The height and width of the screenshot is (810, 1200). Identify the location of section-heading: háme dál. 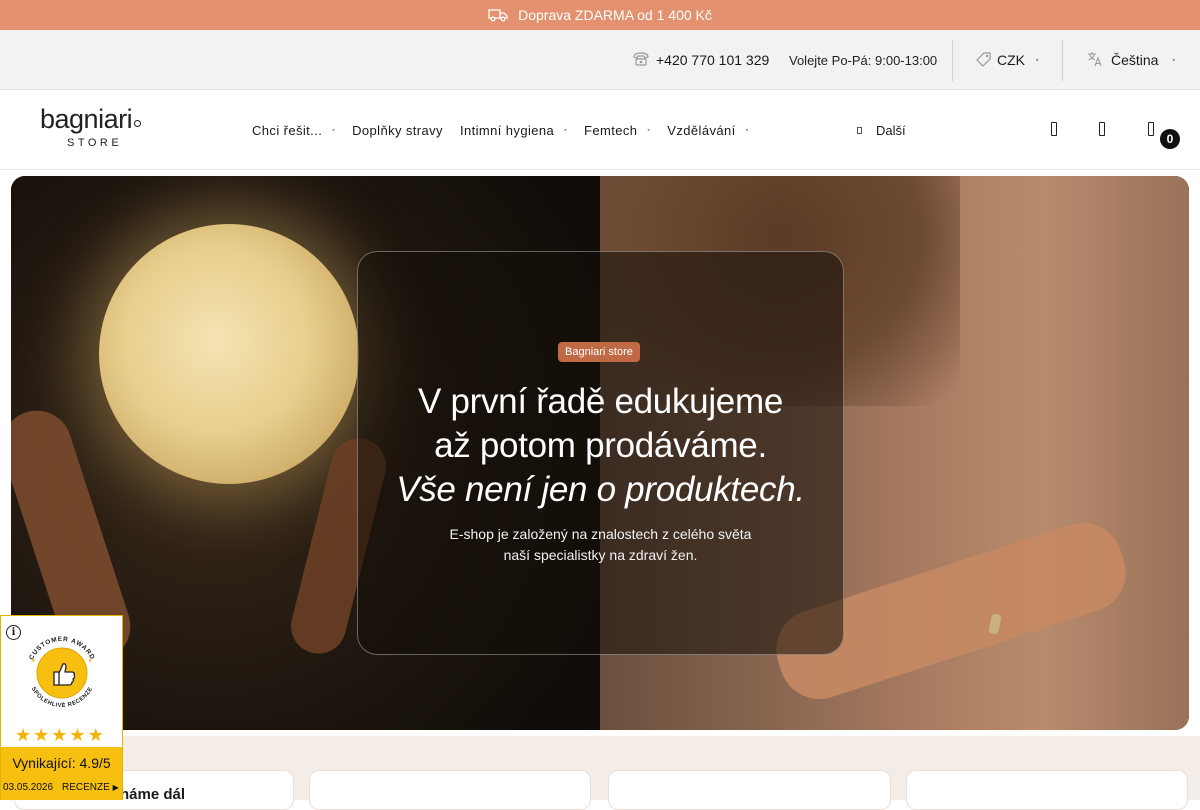
(153, 794).